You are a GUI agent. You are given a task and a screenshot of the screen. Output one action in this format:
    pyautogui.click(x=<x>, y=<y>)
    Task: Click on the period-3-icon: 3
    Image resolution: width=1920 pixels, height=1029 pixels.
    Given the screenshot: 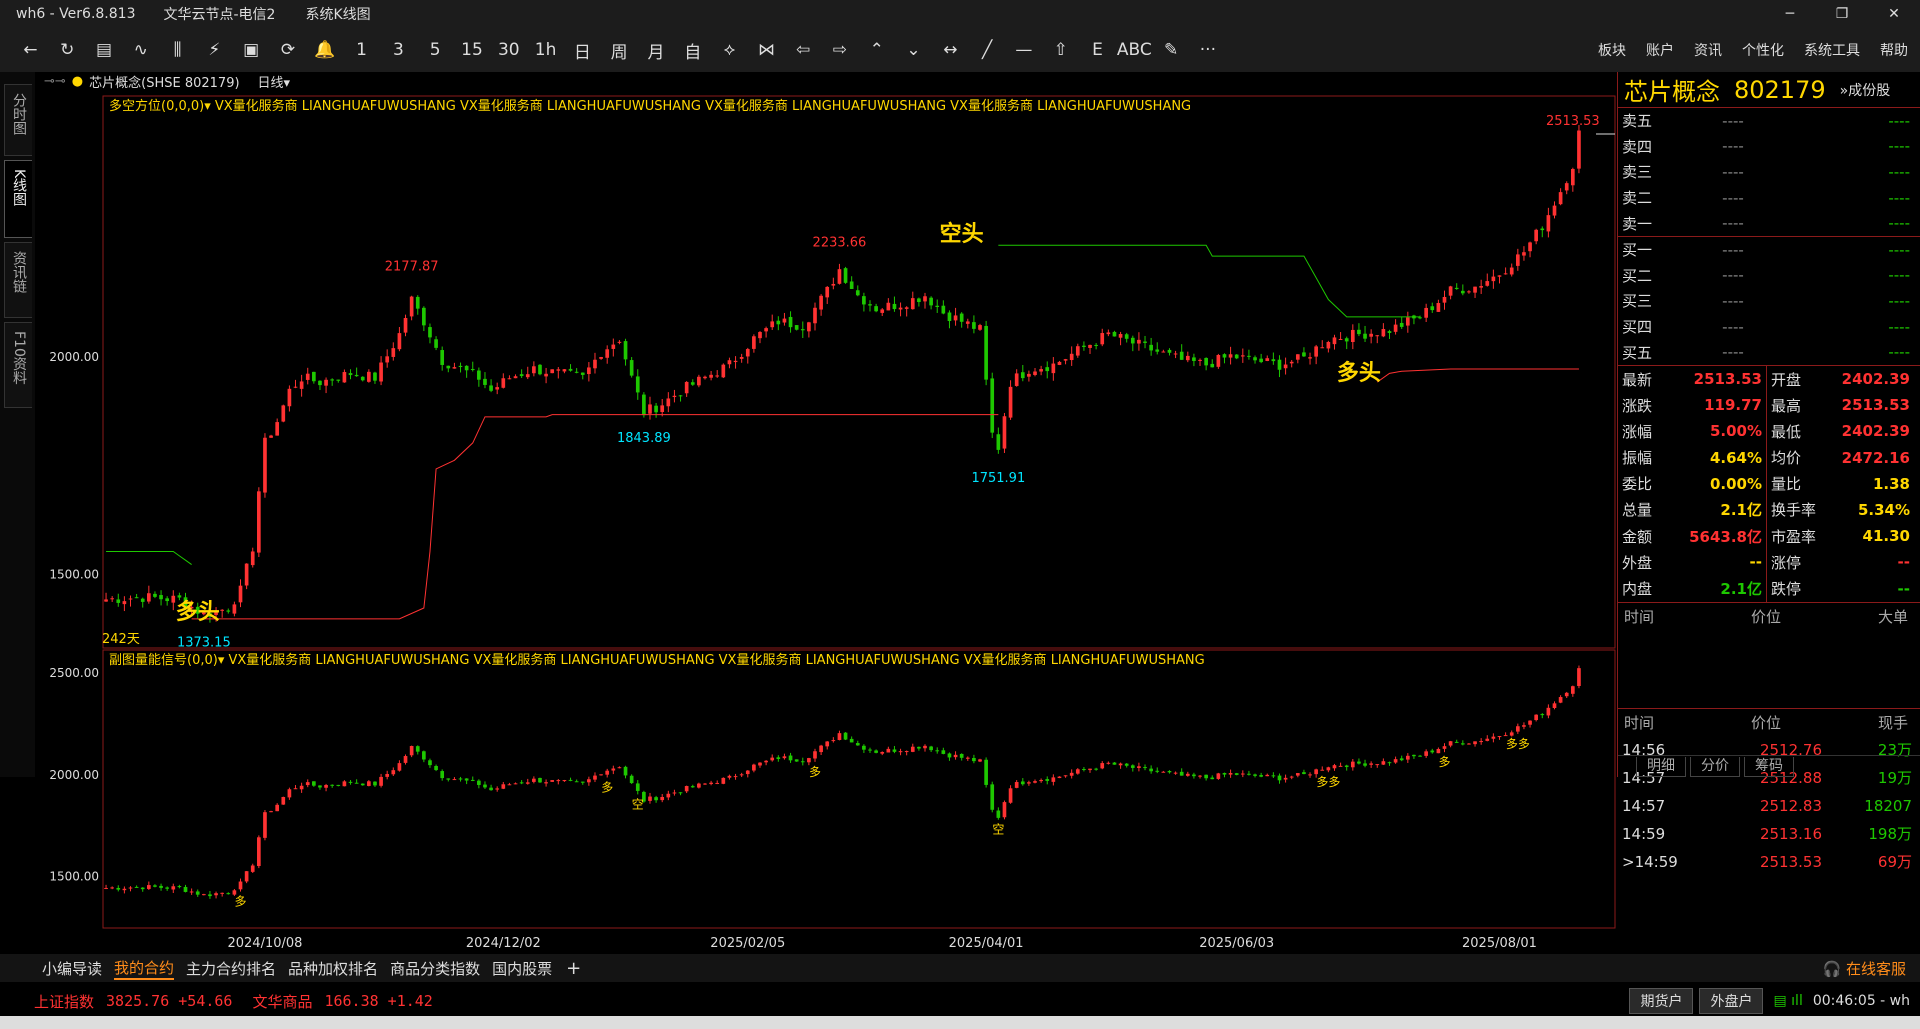 What is the action you would take?
    pyautogui.click(x=398, y=50)
    